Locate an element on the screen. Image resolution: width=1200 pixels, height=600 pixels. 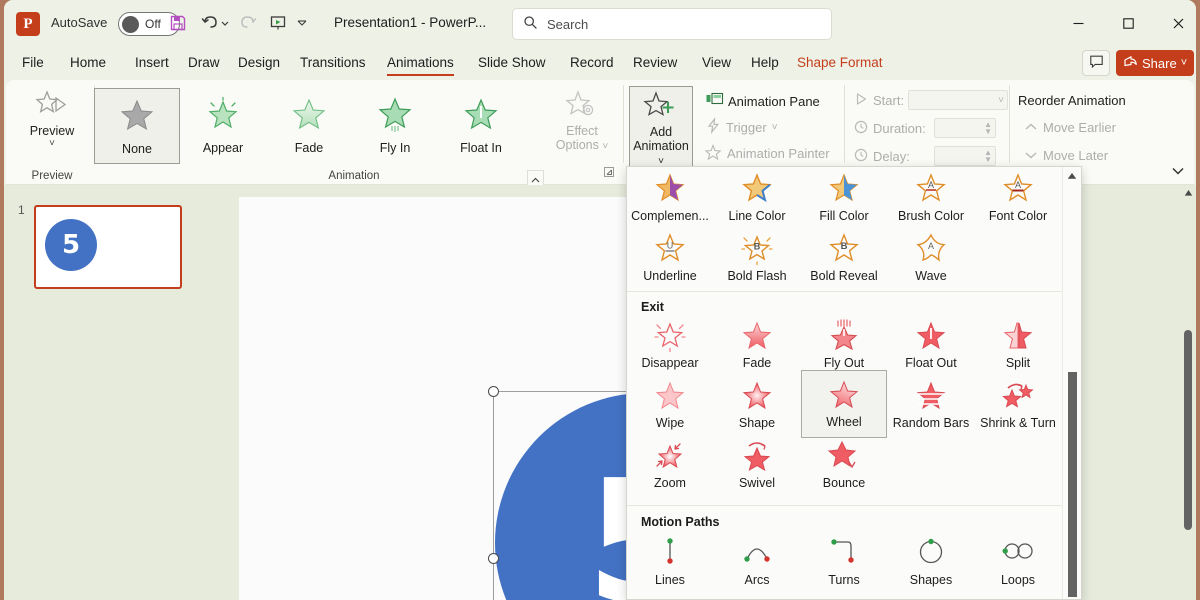
animation-dialog-launcher is located at coordinates (609, 174).